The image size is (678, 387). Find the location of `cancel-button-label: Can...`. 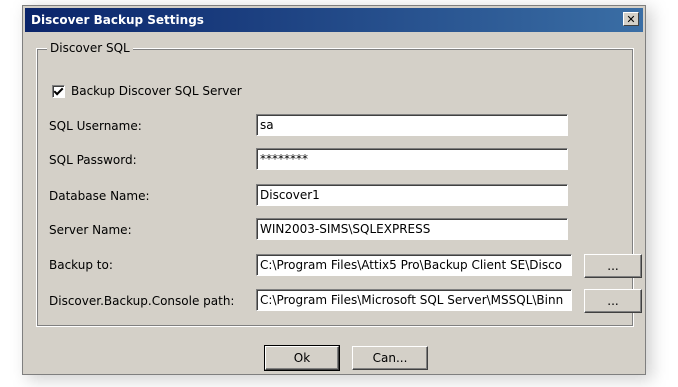

cancel-button-label: Can... is located at coordinates (390, 358).